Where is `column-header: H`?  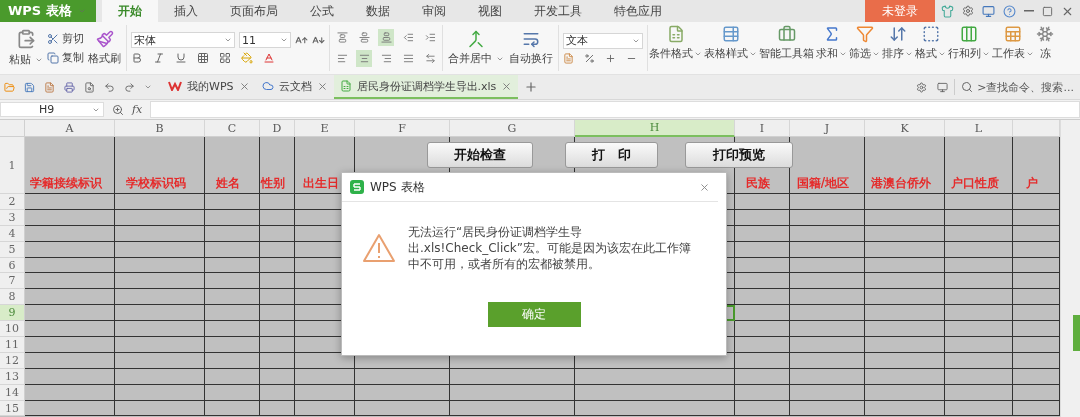
column-header: H is located at coordinates (655, 128).